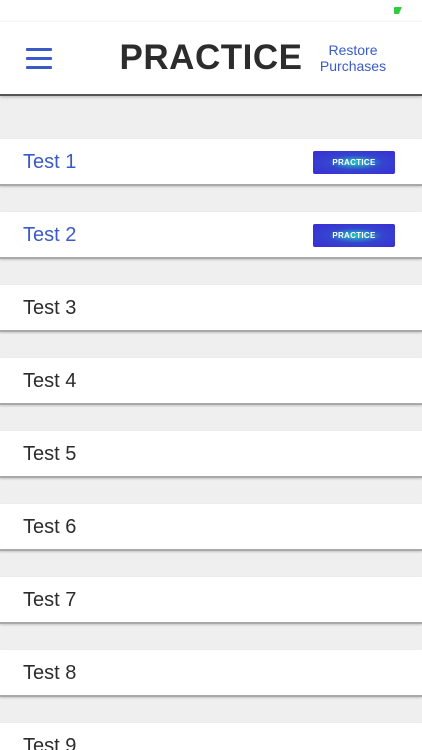 The image size is (422, 750). I want to click on restore-label-line1: Restore, so click(353, 50).